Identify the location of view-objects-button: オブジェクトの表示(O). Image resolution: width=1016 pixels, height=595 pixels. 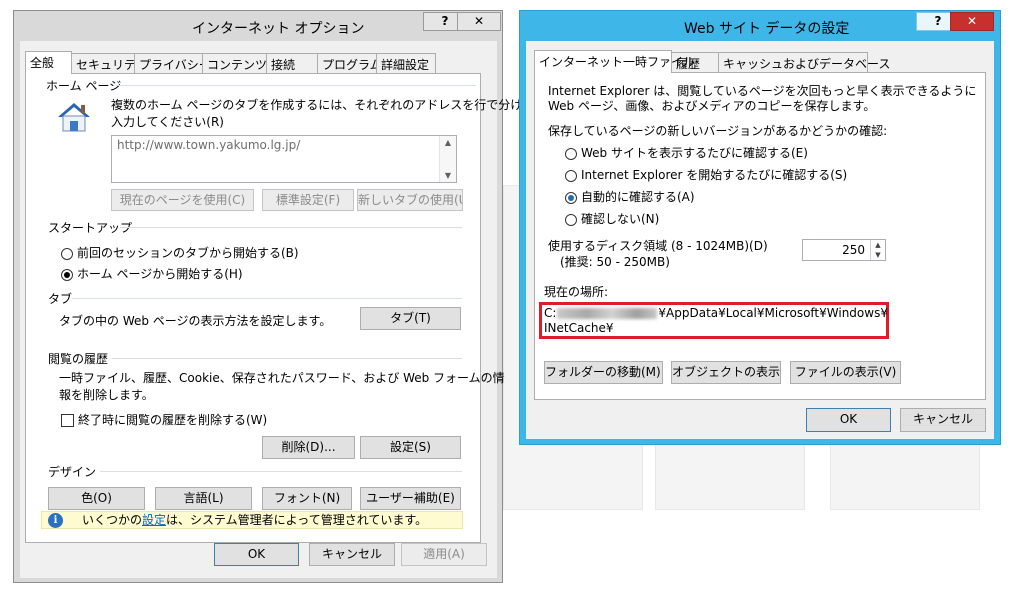
(726, 372).